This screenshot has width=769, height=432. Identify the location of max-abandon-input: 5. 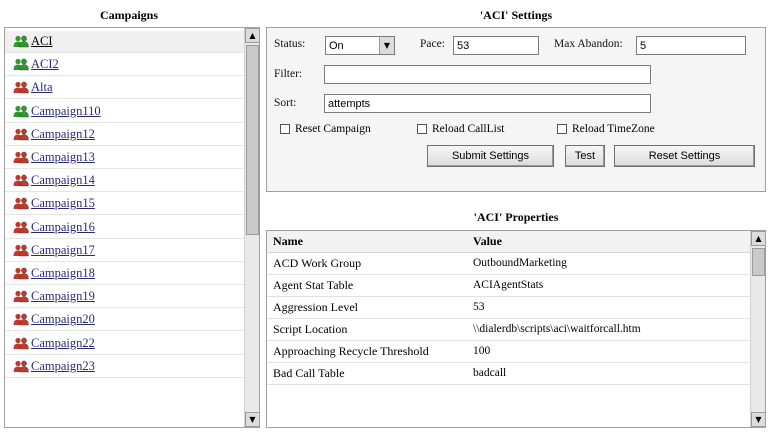
(691, 45).